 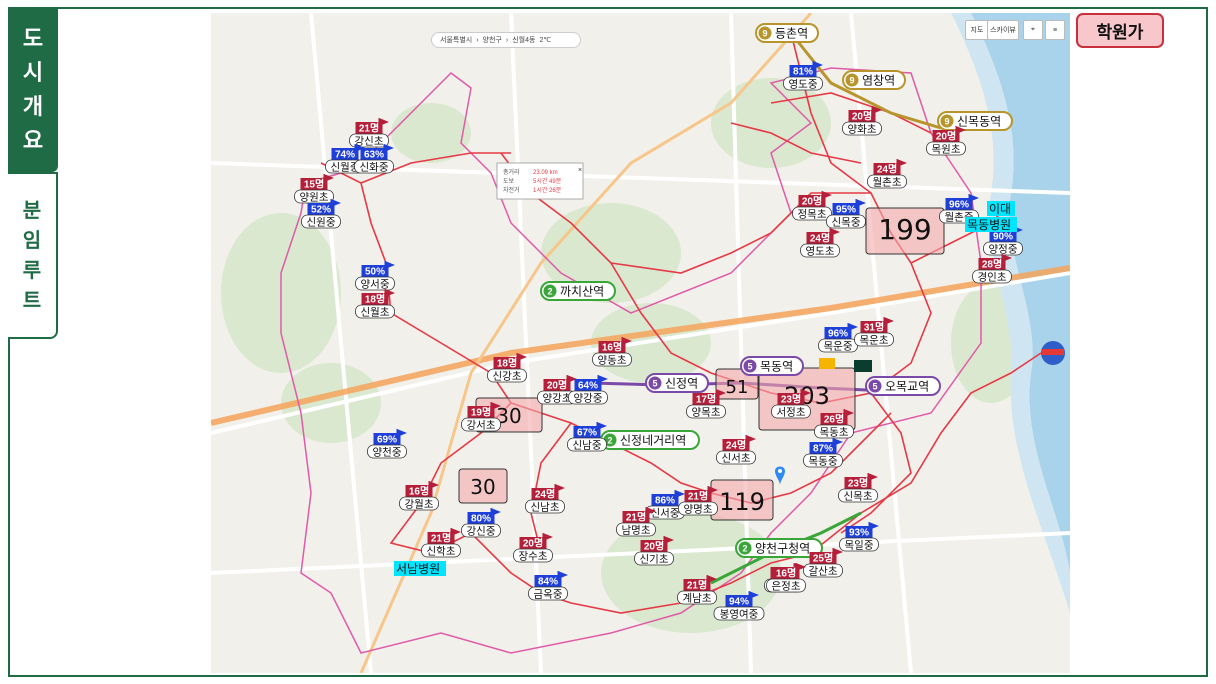 What do you see at coordinates (823, 449) in the screenshot?
I see `school-percent: 87%` at bounding box center [823, 449].